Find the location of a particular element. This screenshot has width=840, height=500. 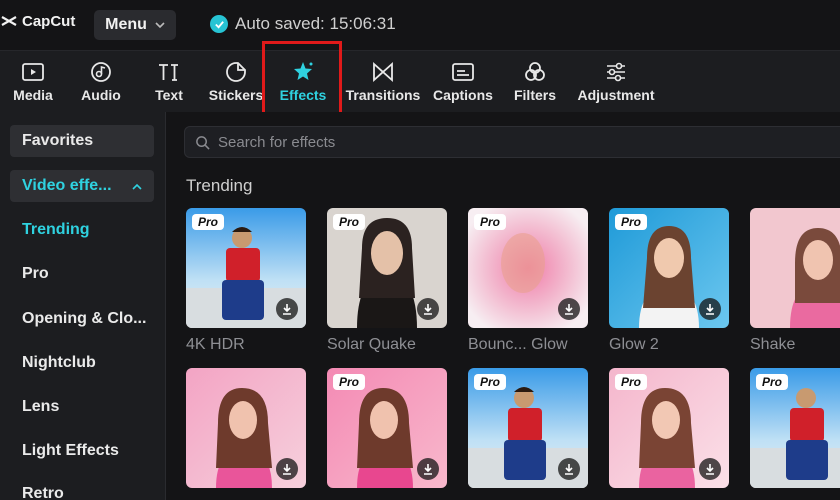

autosave-status: Auto saved: 15:06:31 is located at coordinates (303, 24).